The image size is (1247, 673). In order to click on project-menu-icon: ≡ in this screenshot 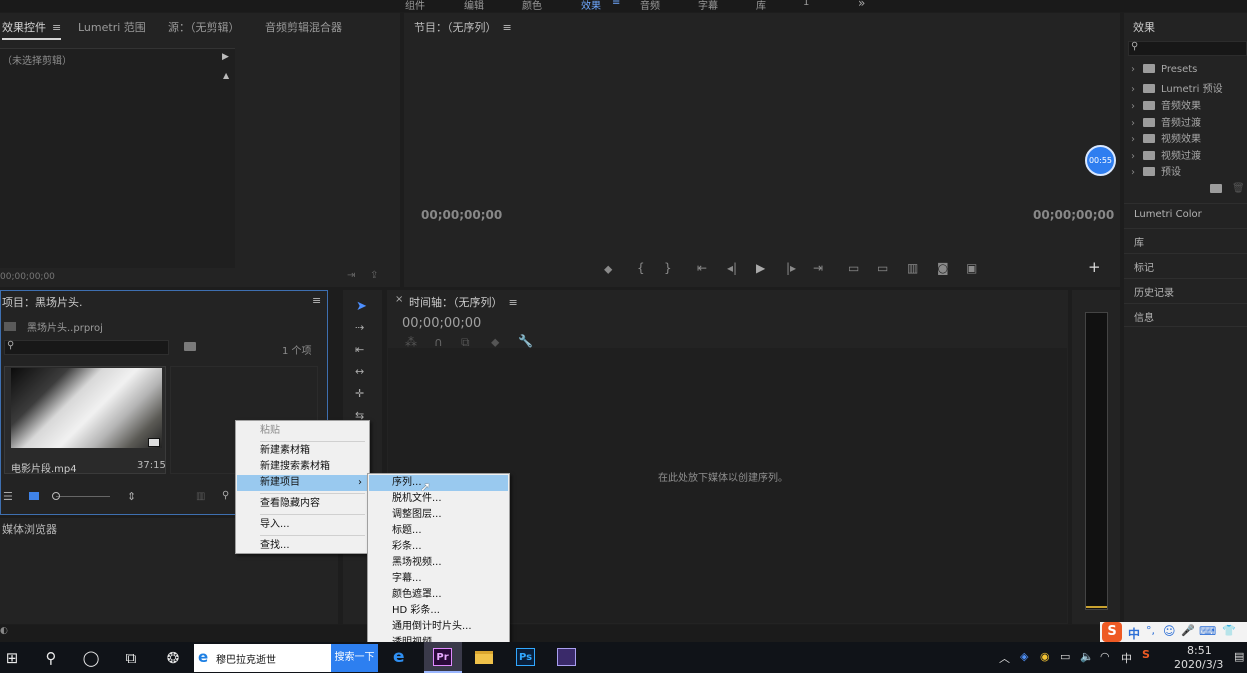, I will do `click(316, 300)`.